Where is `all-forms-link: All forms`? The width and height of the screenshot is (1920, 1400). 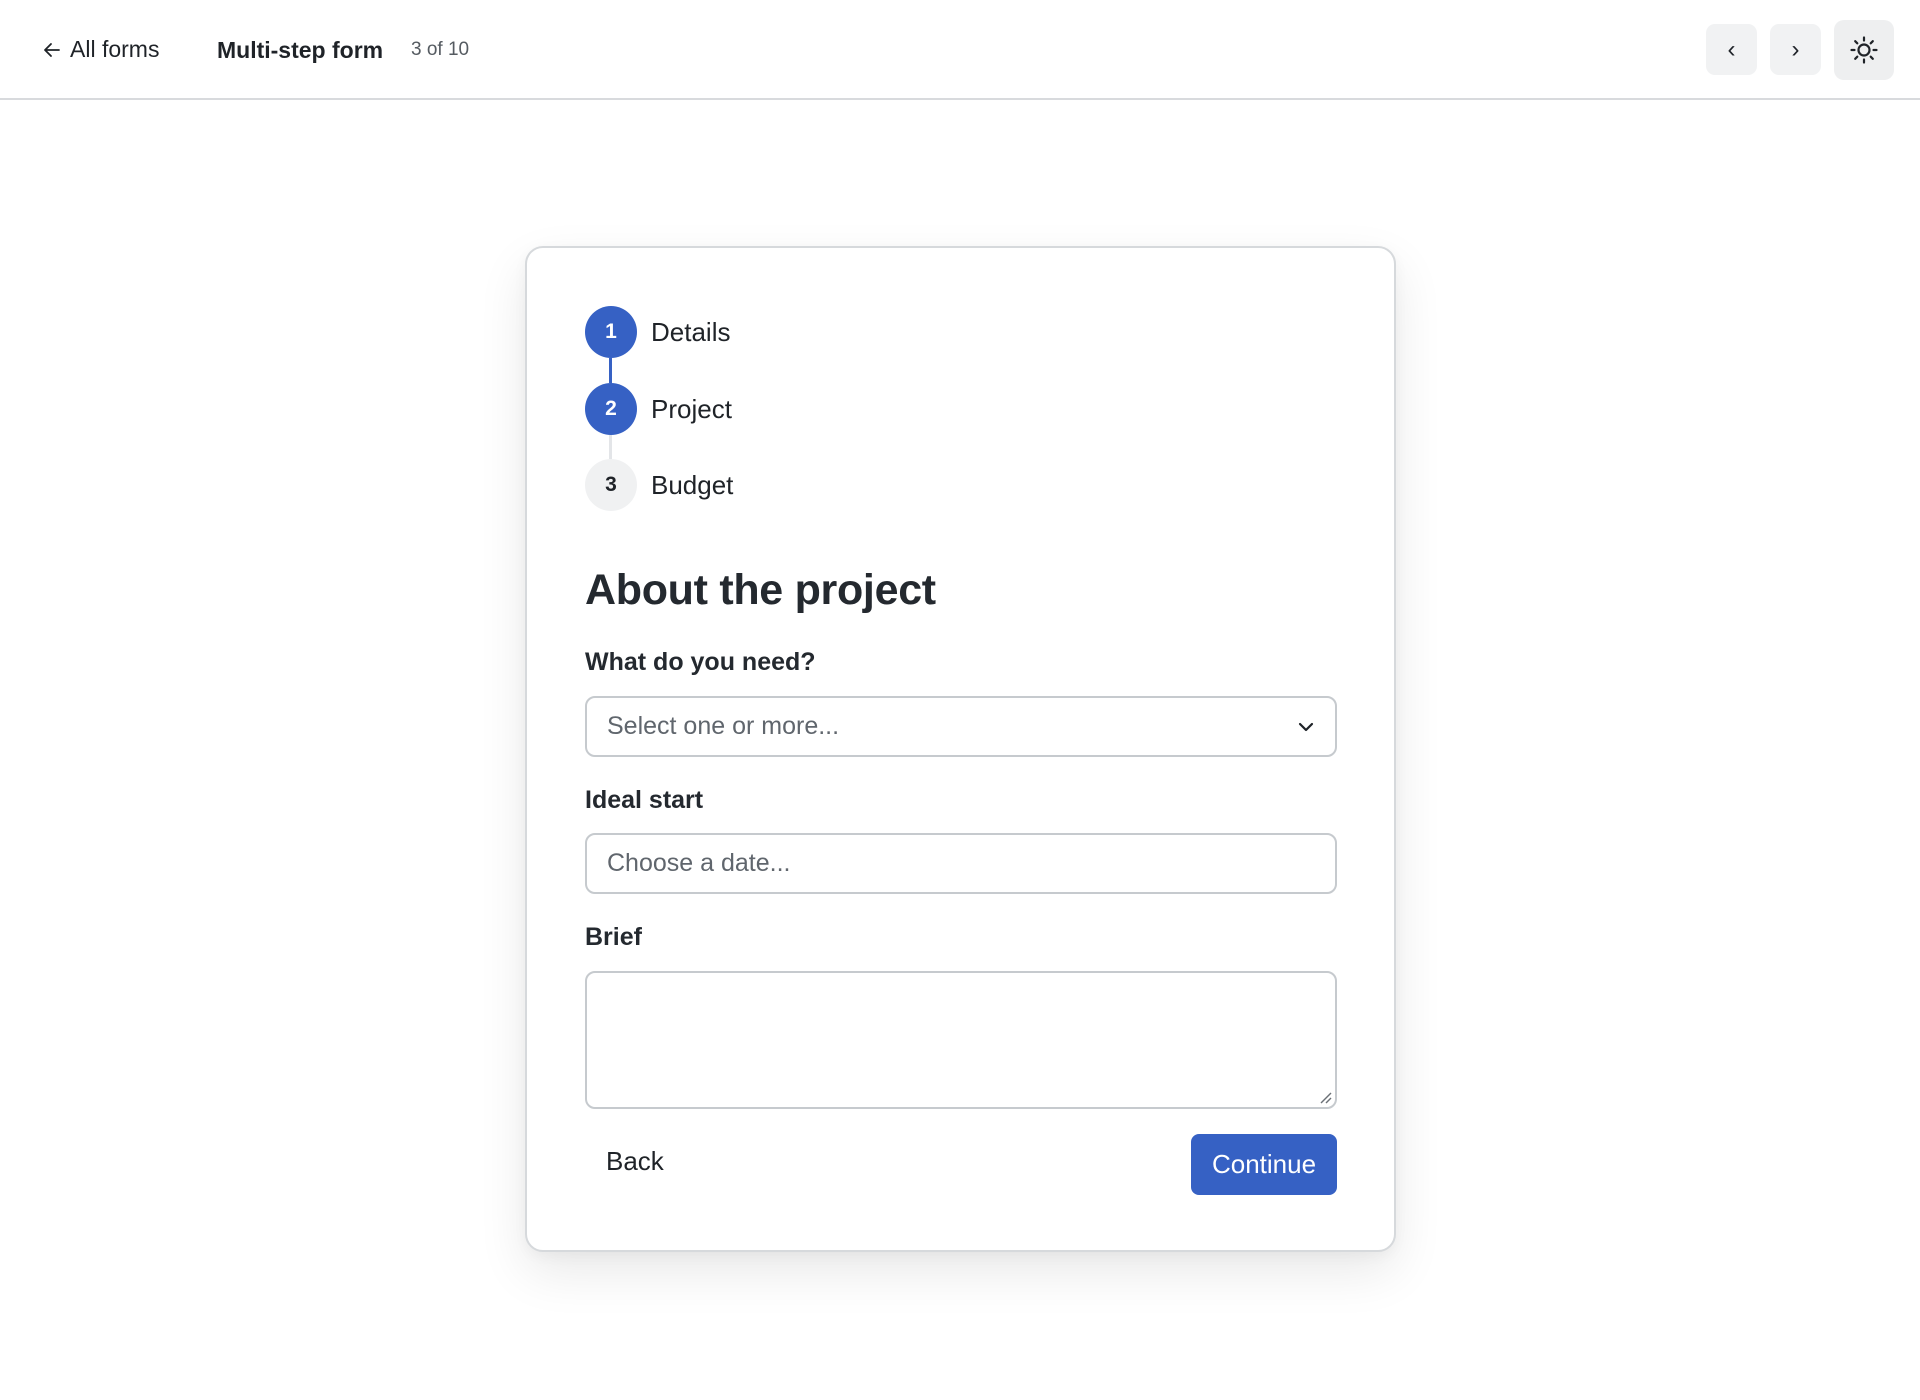
all-forms-link: All forms is located at coordinates (100, 49).